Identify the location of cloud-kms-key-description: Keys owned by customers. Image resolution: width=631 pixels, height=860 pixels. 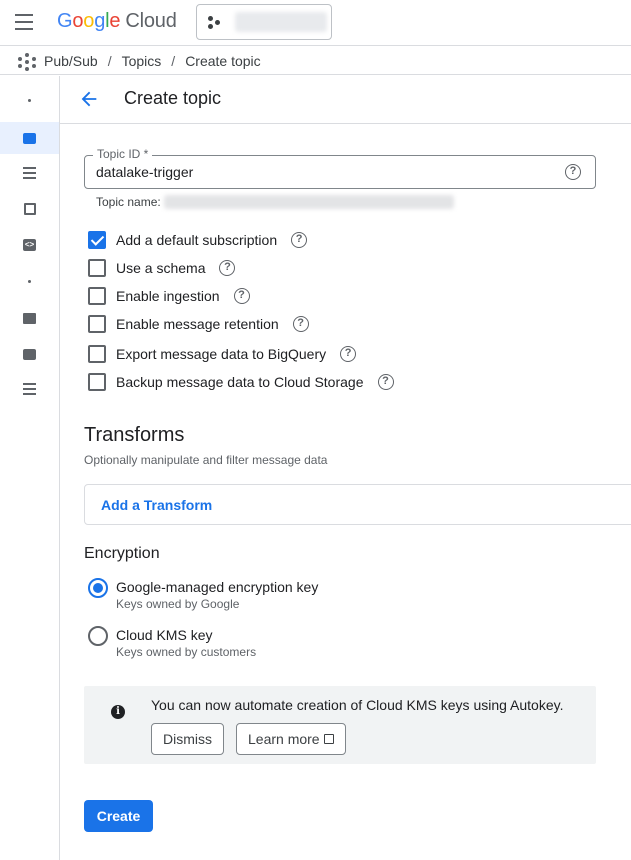
(186, 652).